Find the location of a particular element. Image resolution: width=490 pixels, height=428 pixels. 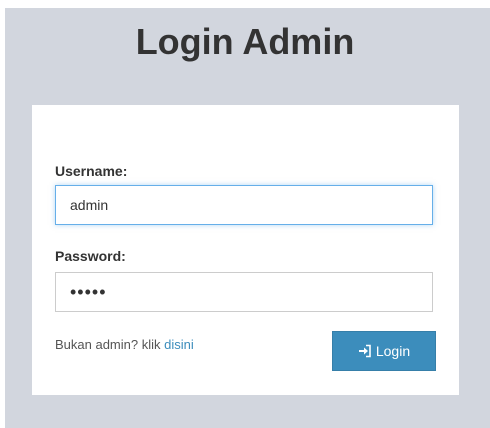

admin-link: disini is located at coordinates (179, 344).